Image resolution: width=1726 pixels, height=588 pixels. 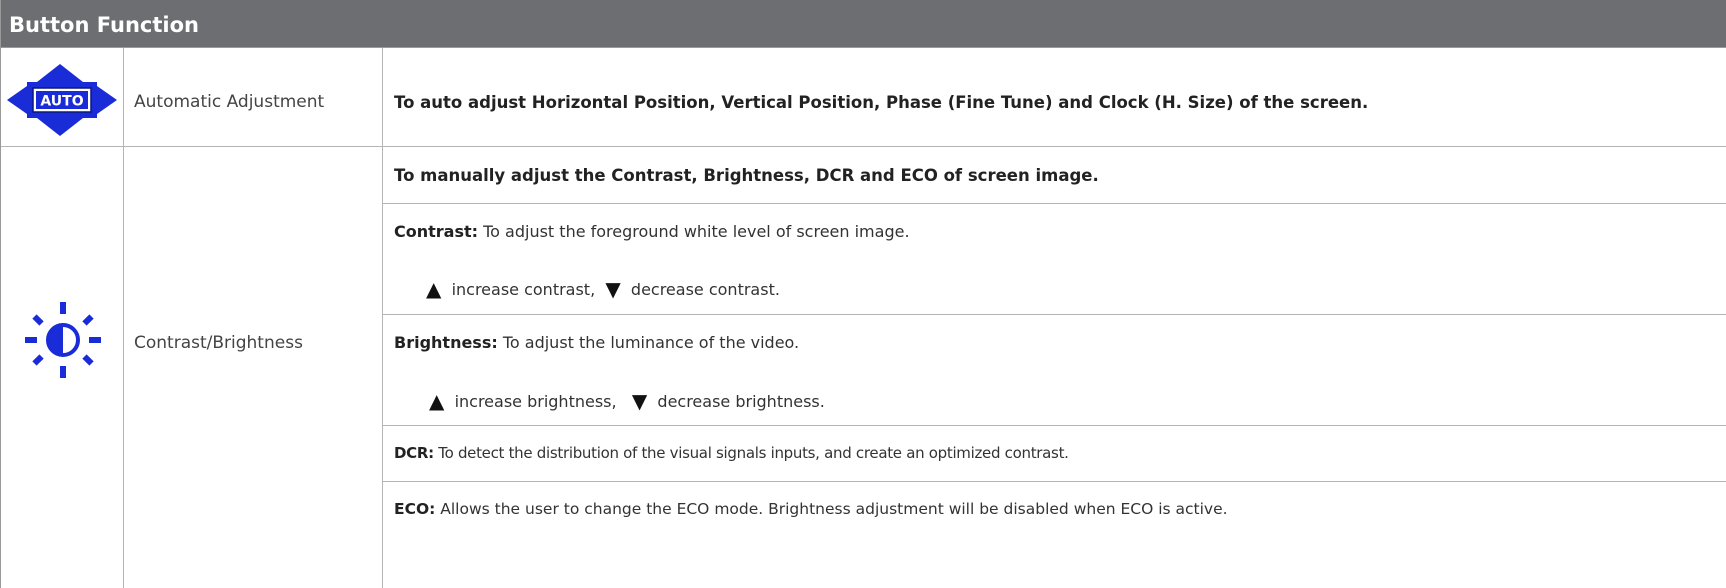 I want to click on row-divider-intro, so click(x=1054, y=203).